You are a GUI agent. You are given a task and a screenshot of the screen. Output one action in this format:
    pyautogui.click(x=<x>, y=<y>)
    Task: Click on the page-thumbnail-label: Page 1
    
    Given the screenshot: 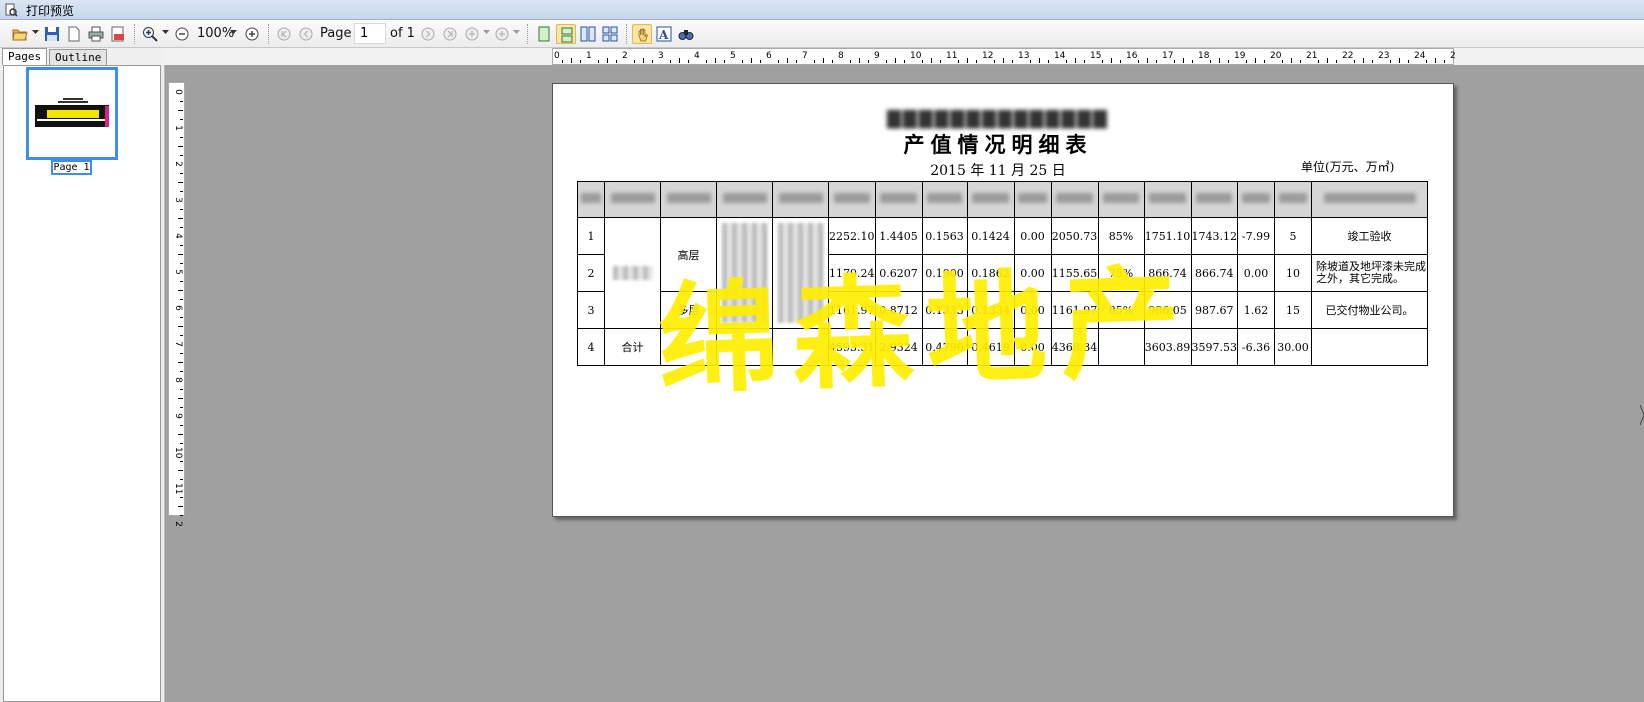 What is the action you would take?
    pyautogui.click(x=71, y=167)
    